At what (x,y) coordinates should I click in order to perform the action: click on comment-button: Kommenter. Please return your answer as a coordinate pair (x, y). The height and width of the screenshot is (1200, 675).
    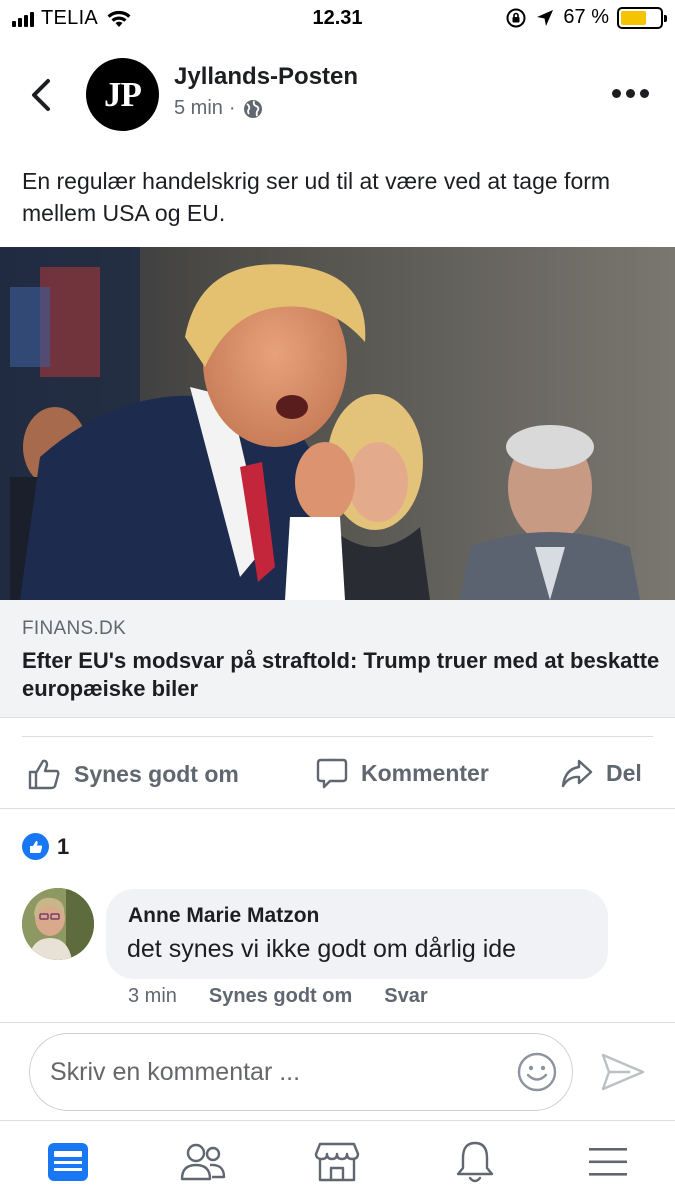
    Looking at the image, I should click on (402, 773).